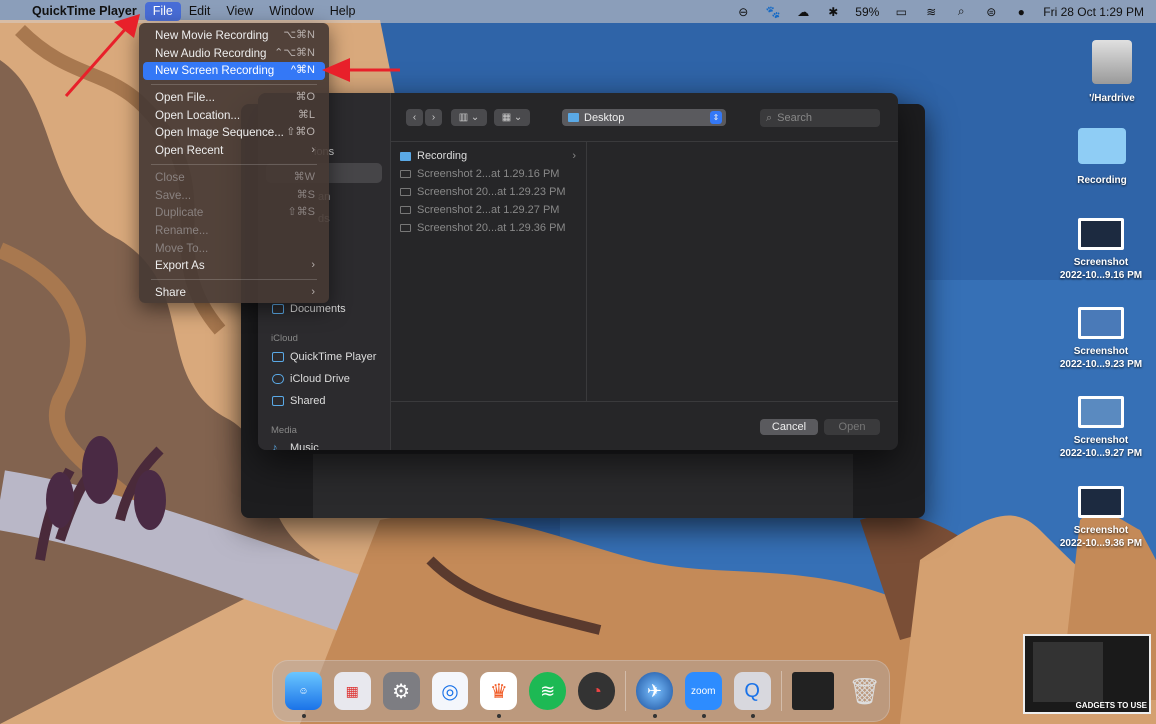 This screenshot has height=724, width=1156. I want to click on paw-icon: 🐾, so click(773, 12).